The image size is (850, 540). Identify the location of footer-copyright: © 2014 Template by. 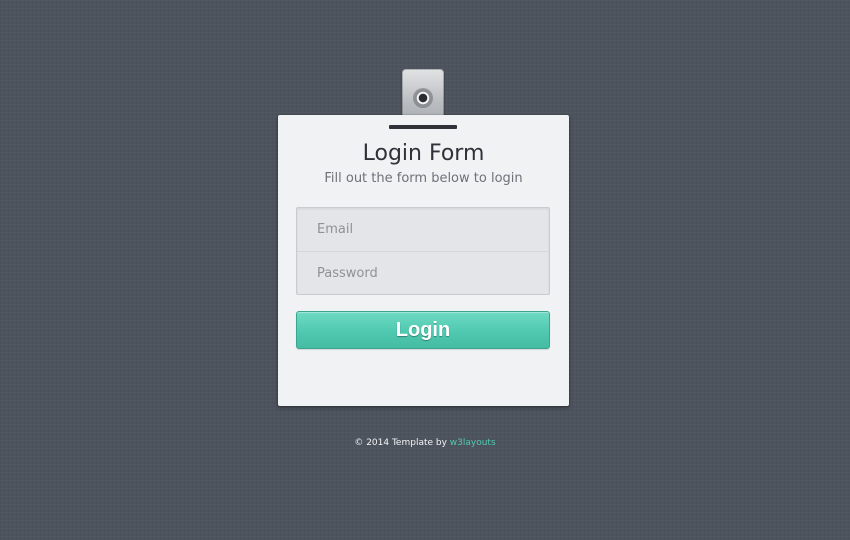
(402, 443).